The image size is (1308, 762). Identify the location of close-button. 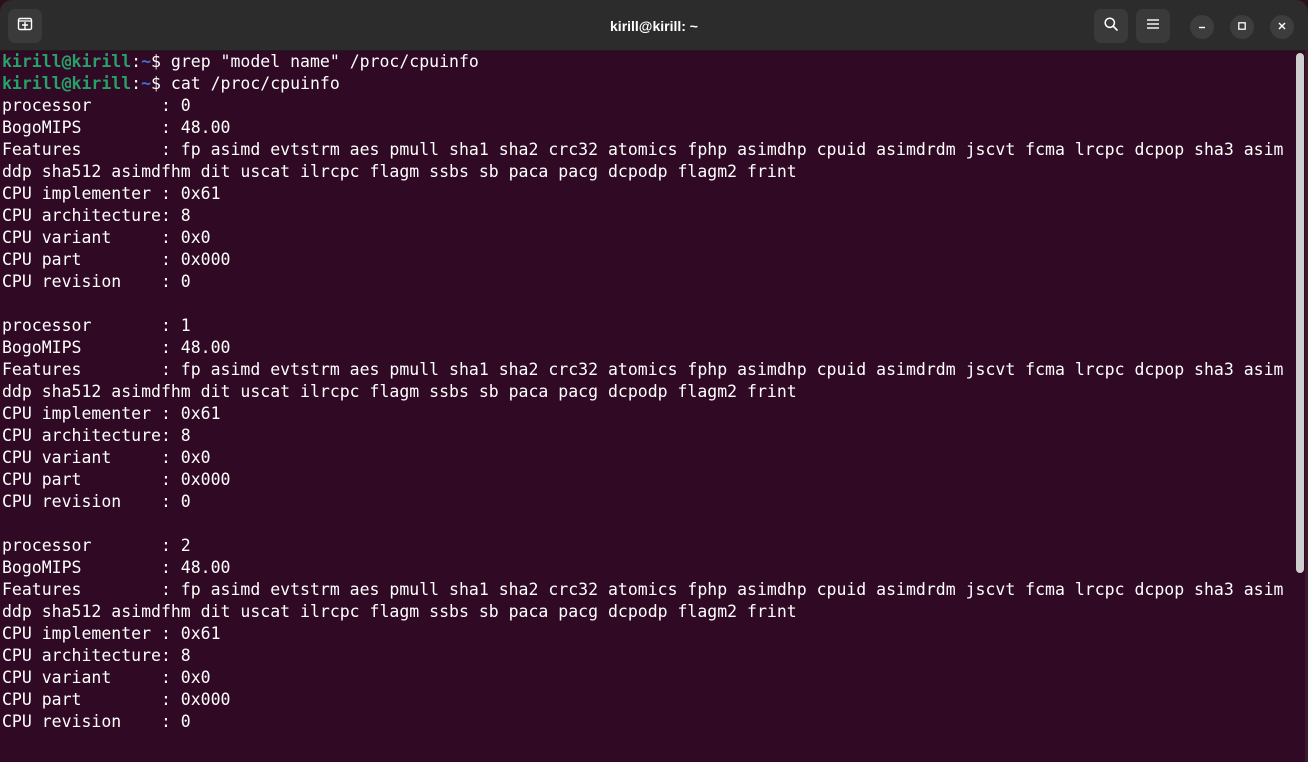
(1282, 27).